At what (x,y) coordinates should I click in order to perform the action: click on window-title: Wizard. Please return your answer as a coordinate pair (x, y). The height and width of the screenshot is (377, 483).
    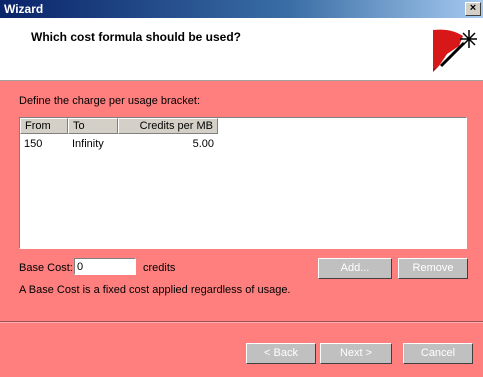
    Looking at the image, I should click on (24, 9).